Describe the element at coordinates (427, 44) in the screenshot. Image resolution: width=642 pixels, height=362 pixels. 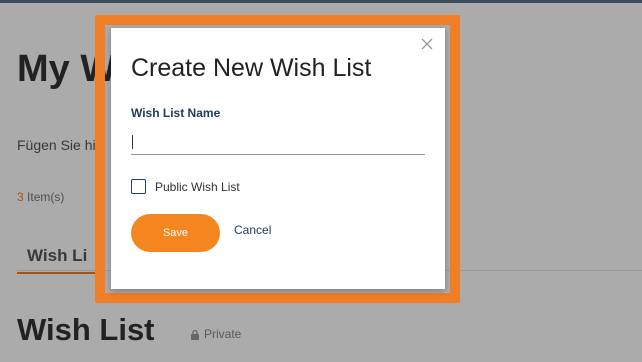
I see `close-icon` at that location.